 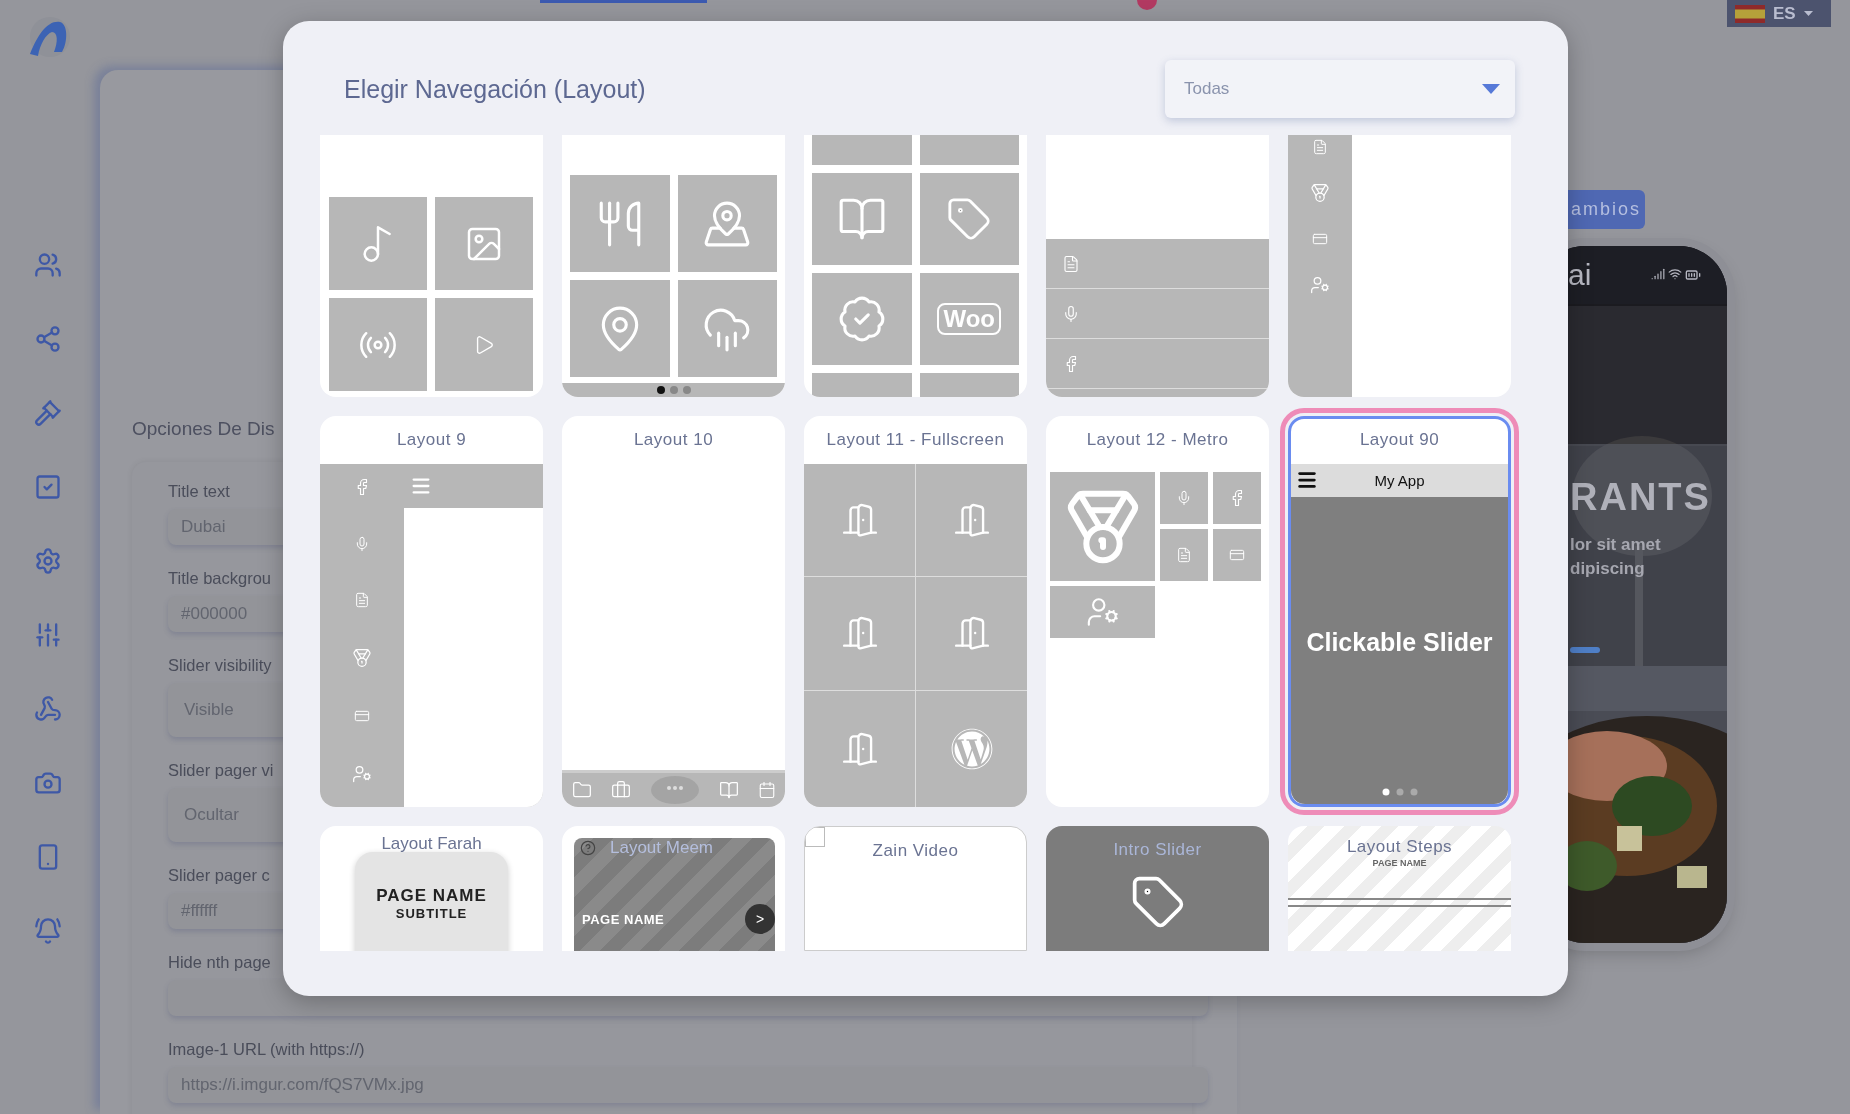 What do you see at coordinates (221, 770) in the screenshot?
I see `field-label: Slider pager vi` at bounding box center [221, 770].